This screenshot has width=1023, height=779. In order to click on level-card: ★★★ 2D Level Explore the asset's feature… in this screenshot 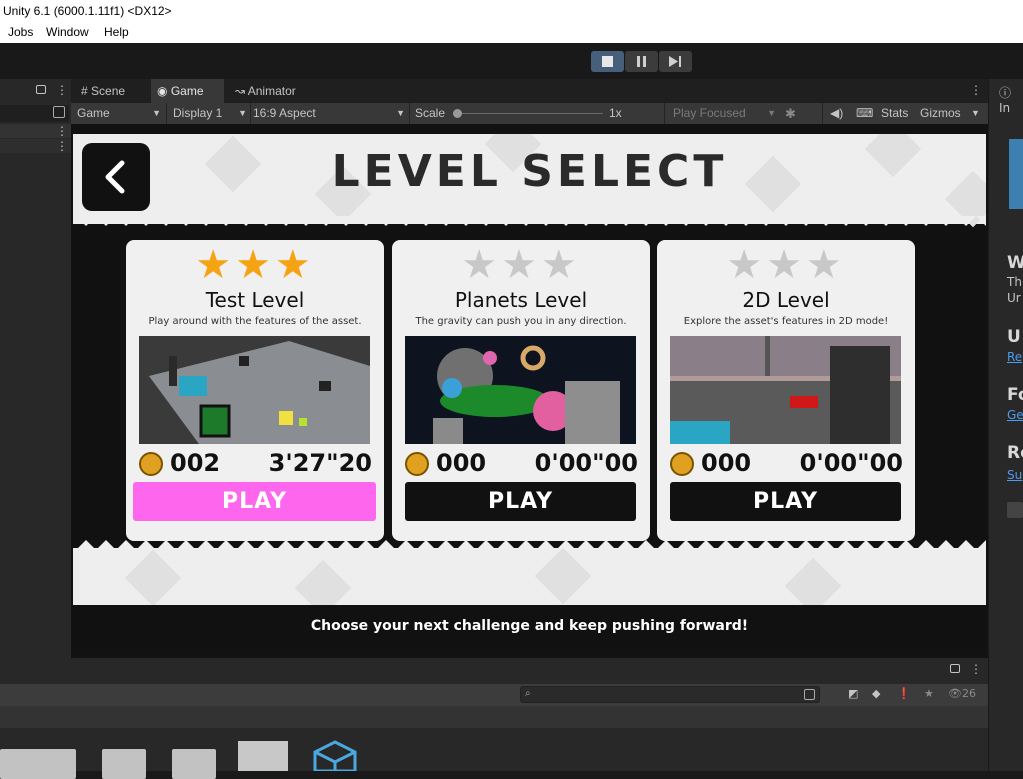, I will do `click(786, 390)`.